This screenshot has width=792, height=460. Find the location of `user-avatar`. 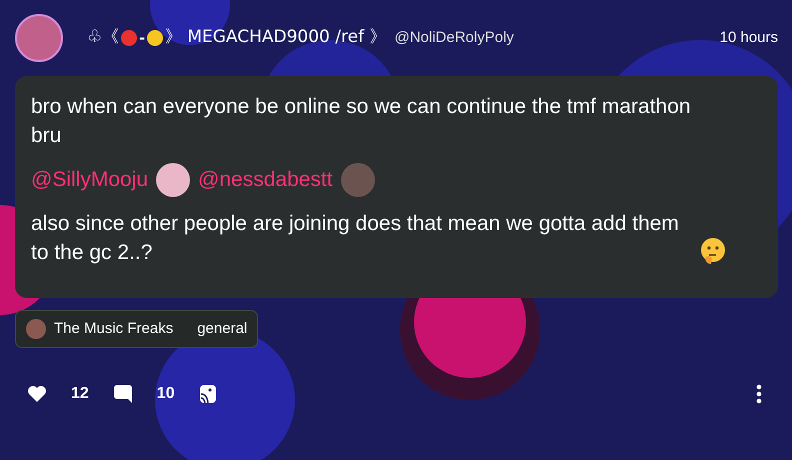

user-avatar is located at coordinates (39, 38).